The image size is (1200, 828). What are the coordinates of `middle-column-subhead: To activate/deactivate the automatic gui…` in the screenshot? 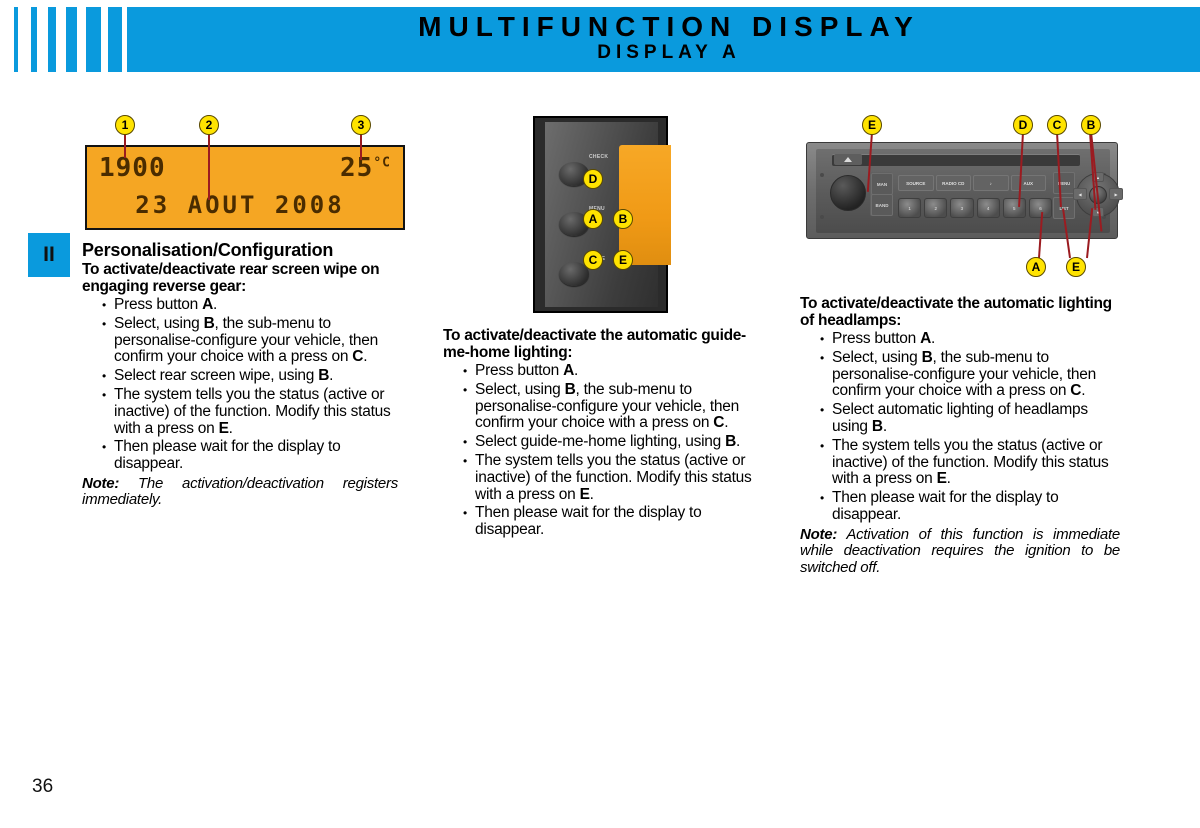 It's located at (594, 344).